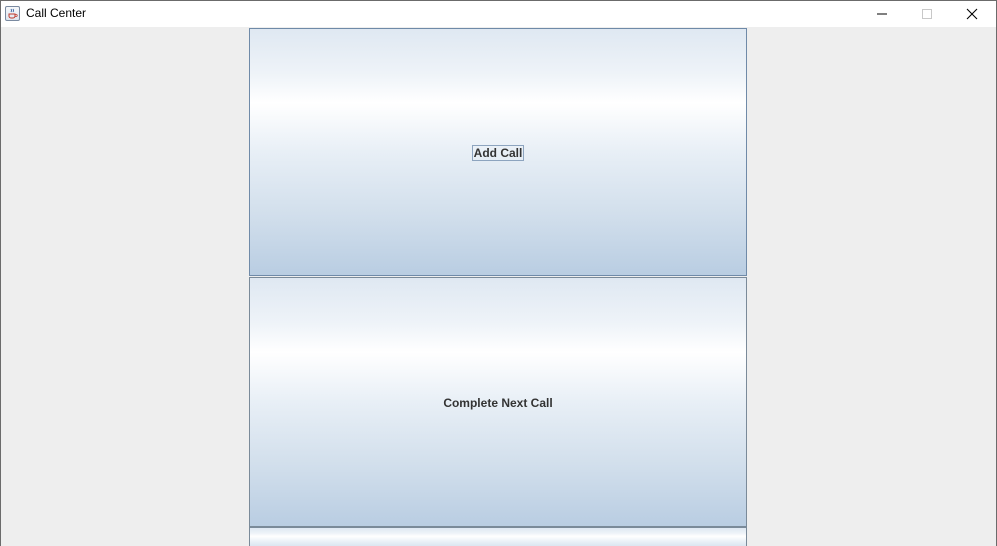  I want to click on complete-next-call-label: Complete Next Call, so click(498, 403).